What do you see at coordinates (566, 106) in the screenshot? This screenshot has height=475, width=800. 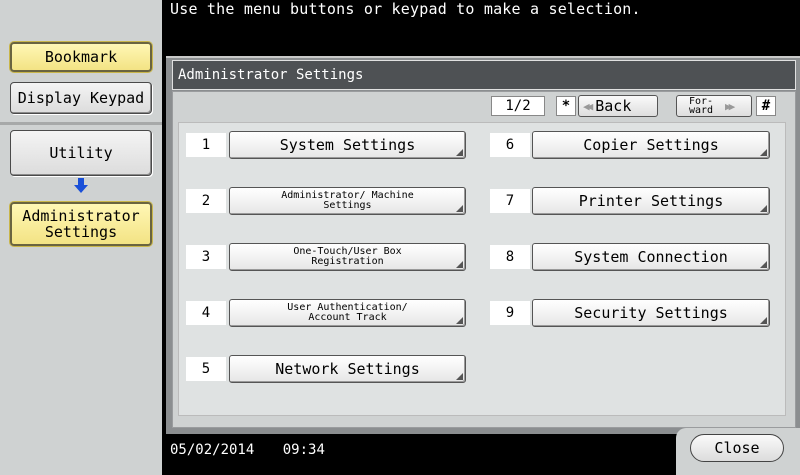 I see `star-key: *` at bounding box center [566, 106].